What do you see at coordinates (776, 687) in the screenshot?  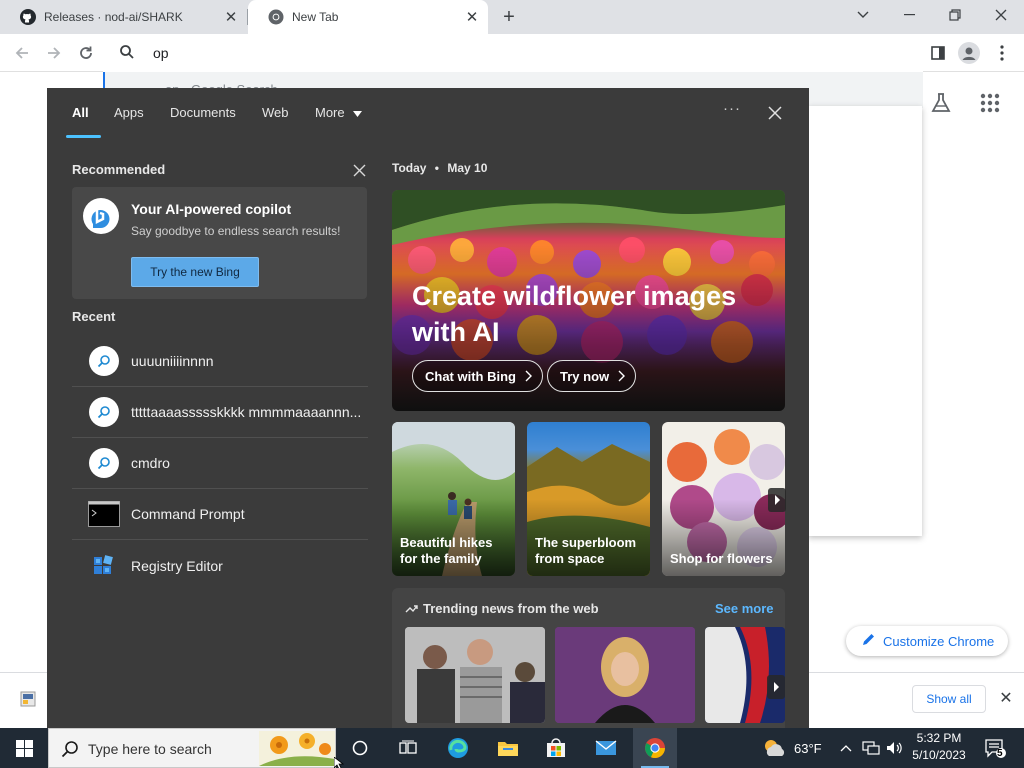 I see `news-next-icon` at bounding box center [776, 687].